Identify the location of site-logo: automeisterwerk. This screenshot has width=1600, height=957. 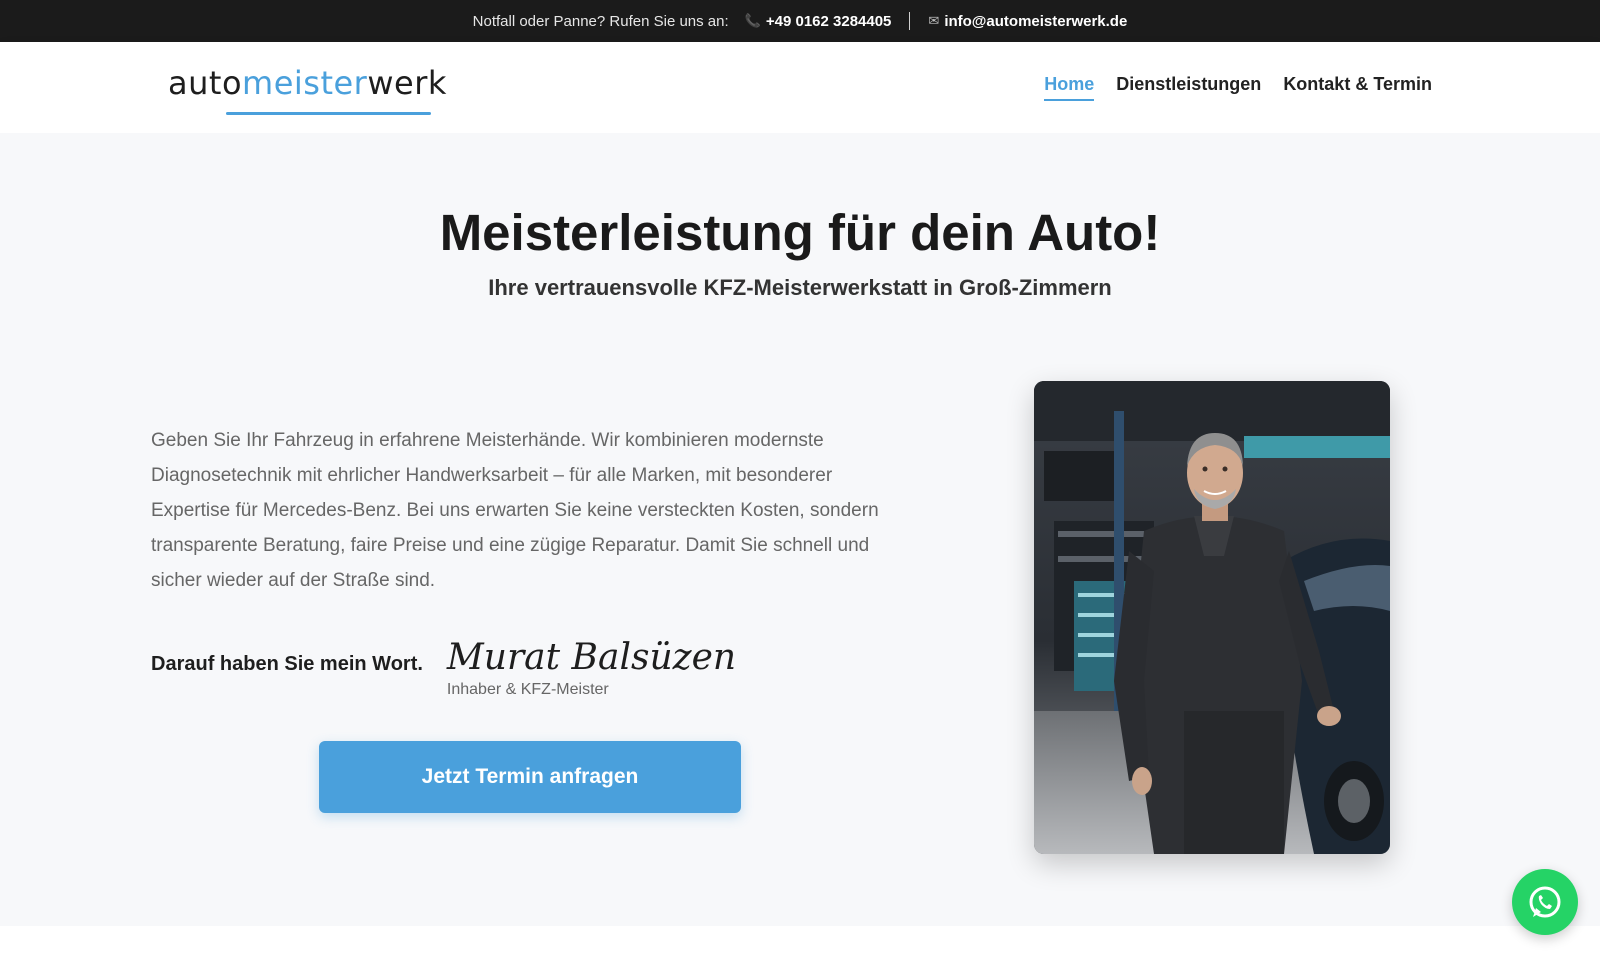
(307, 83).